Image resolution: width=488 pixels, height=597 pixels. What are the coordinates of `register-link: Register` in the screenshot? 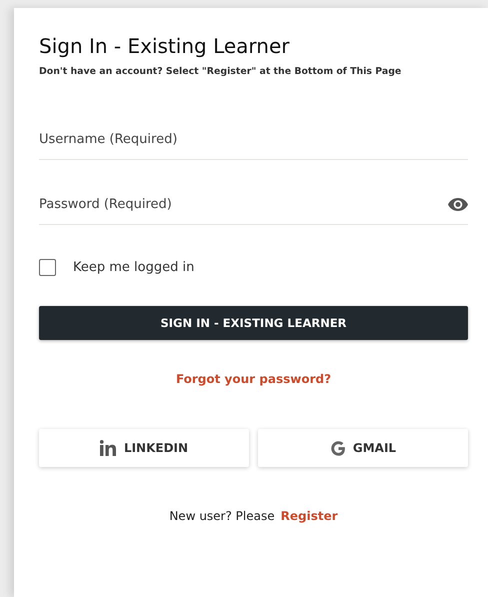 It's located at (309, 516).